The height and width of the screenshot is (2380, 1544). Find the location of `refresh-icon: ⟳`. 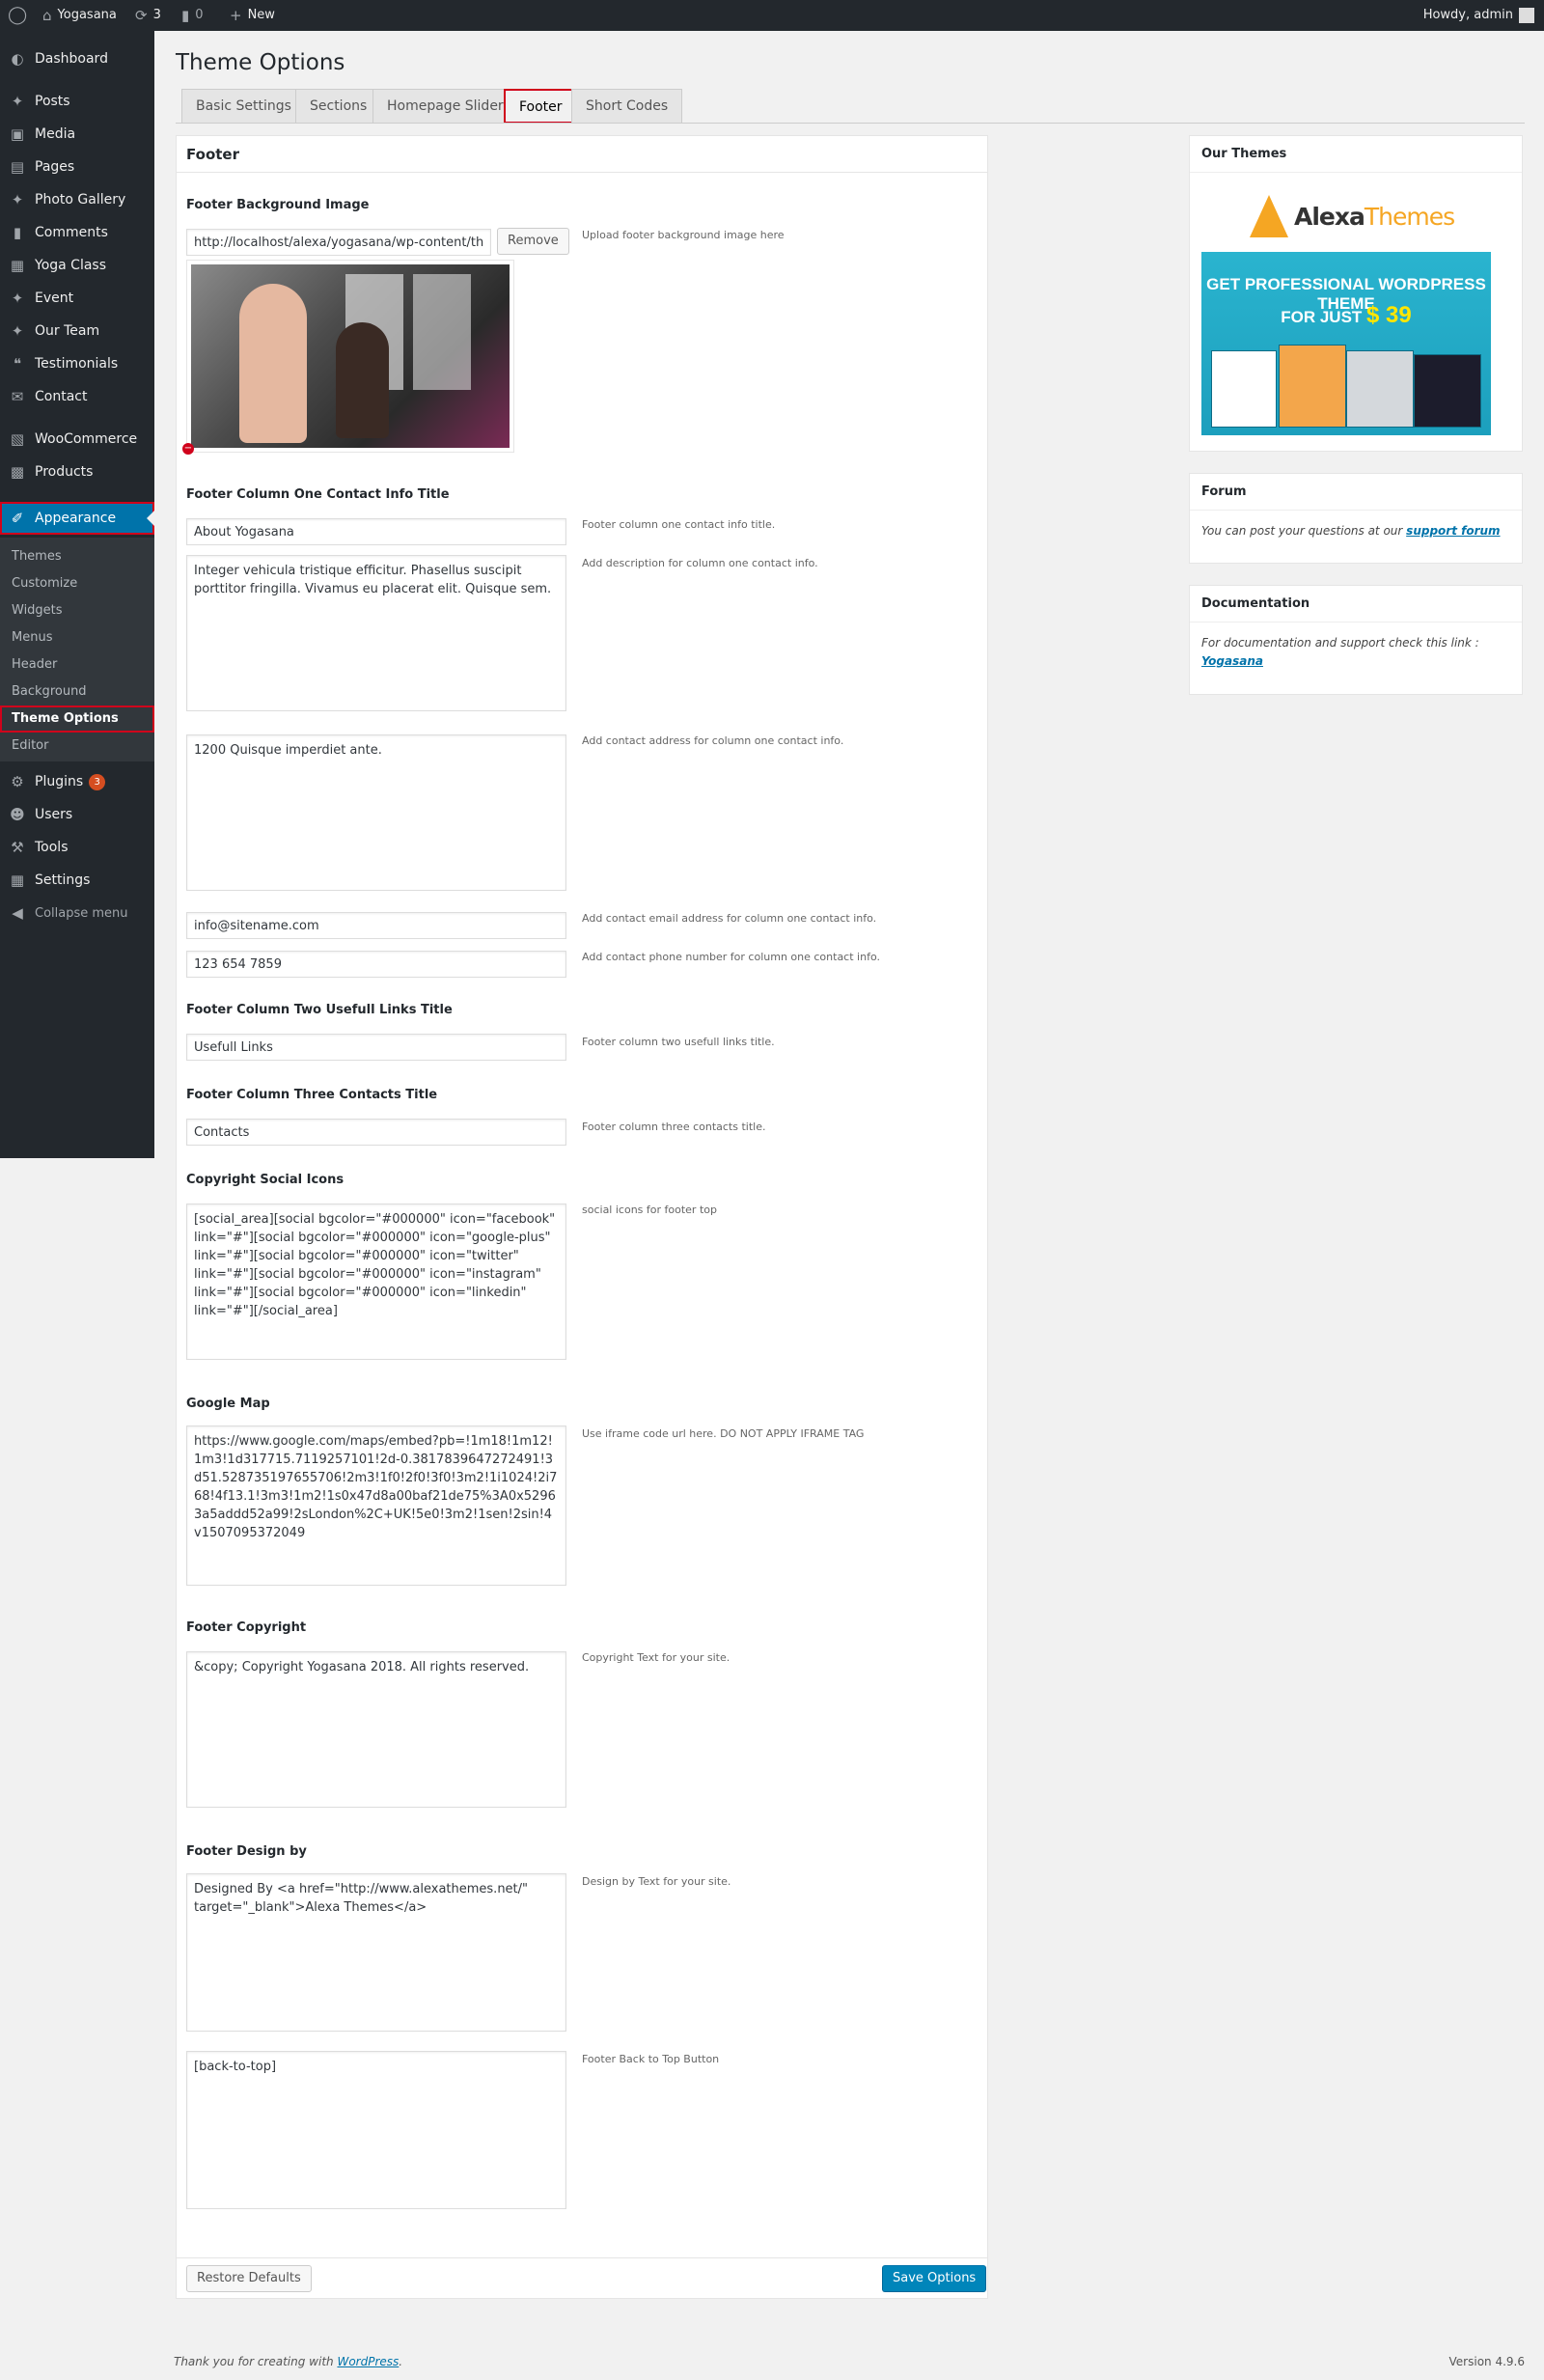

refresh-icon: ⟳ is located at coordinates (141, 15).